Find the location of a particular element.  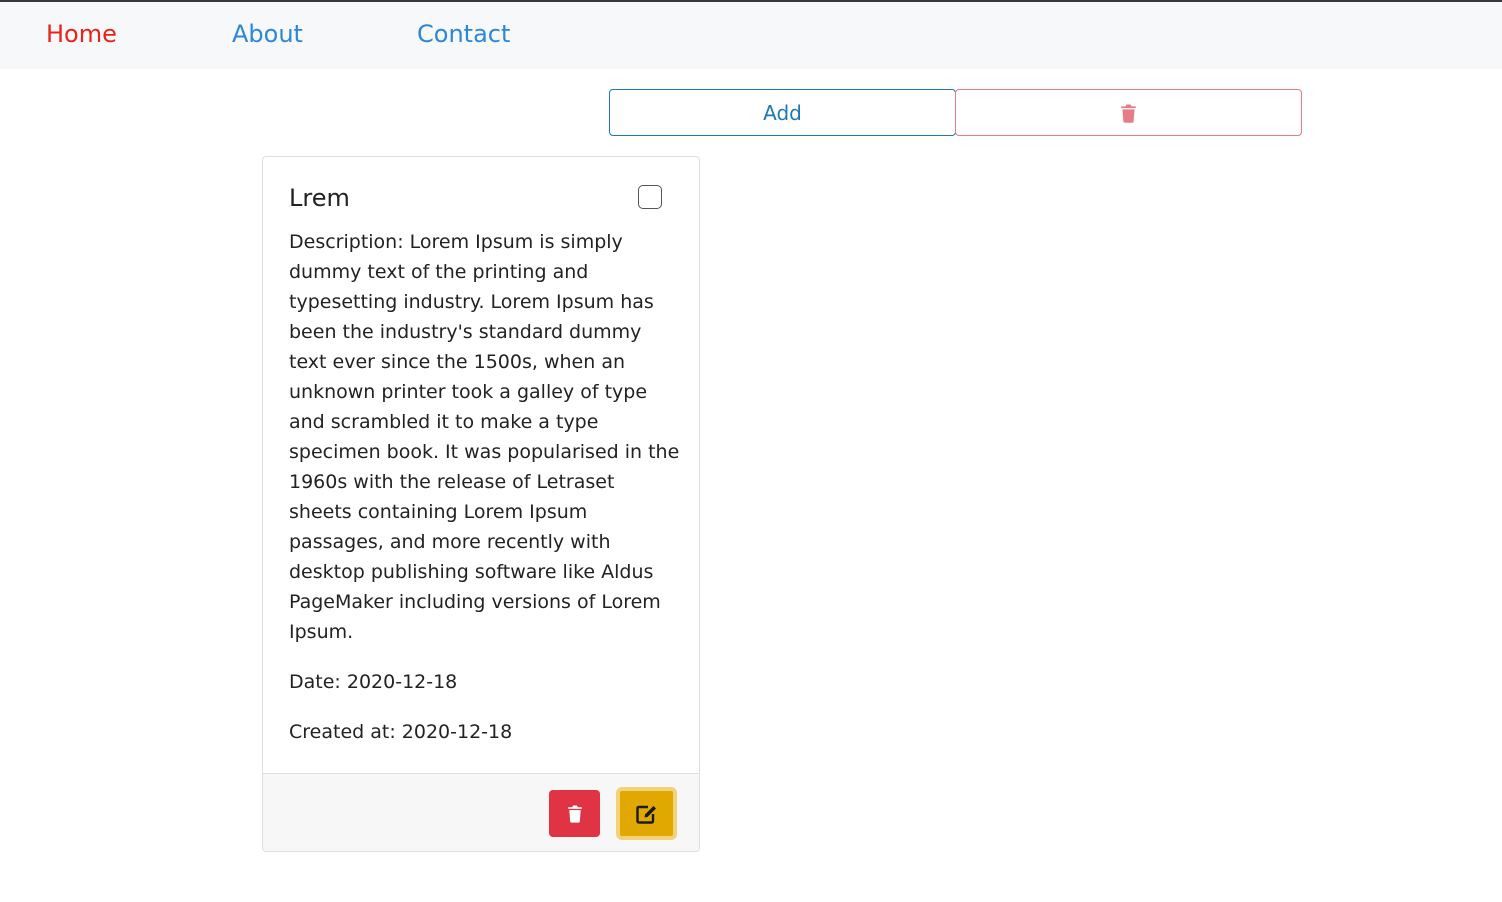

card-title: Lrem is located at coordinates (319, 198).